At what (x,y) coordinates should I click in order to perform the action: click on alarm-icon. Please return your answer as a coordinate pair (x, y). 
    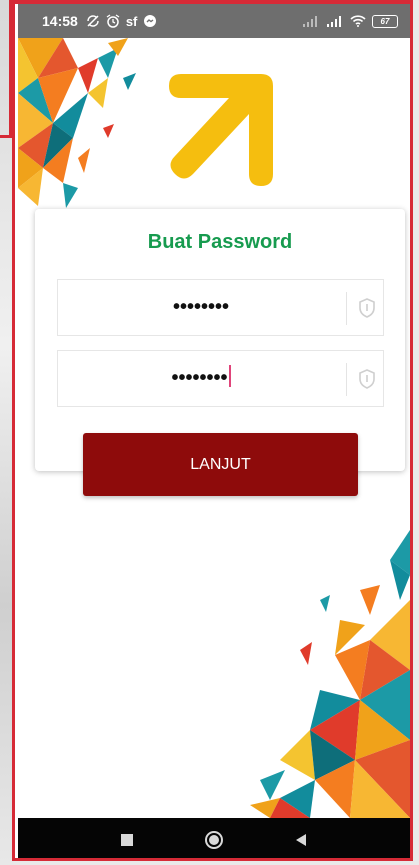
    Looking at the image, I should click on (113, 21).